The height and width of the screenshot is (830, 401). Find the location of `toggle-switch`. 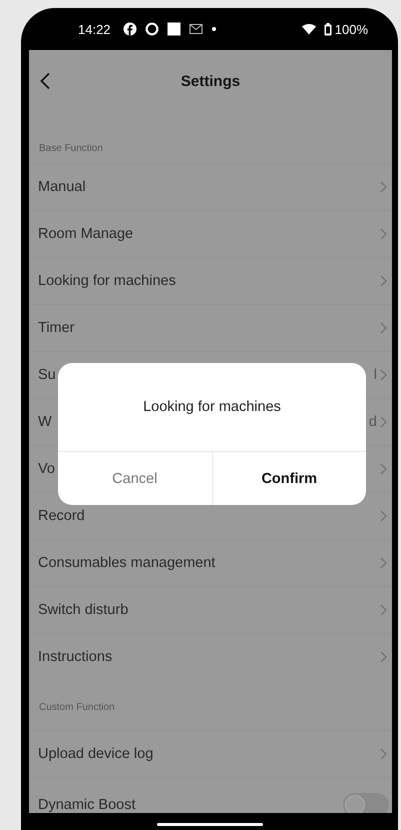

toggle-switch is located at coordinates (366, 802).